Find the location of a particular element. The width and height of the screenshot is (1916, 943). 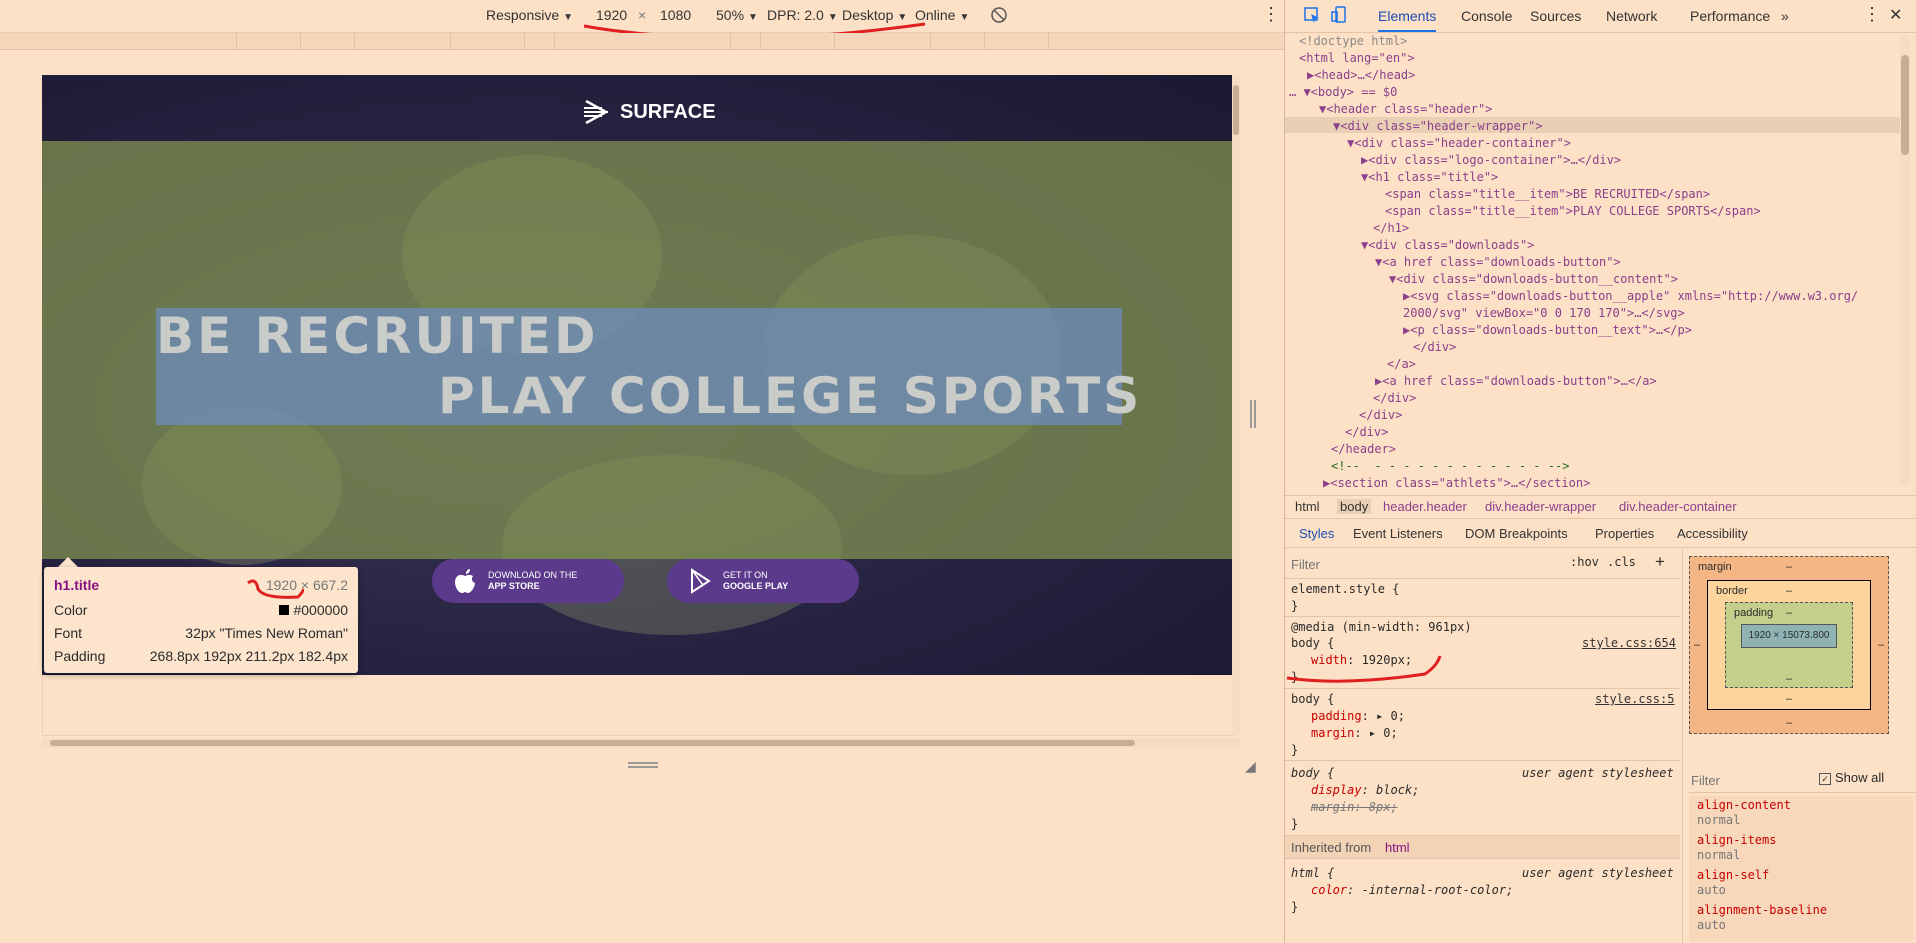

rule-margin-ua-decl: margin: 8px; is located at coordinates (1354, 807).